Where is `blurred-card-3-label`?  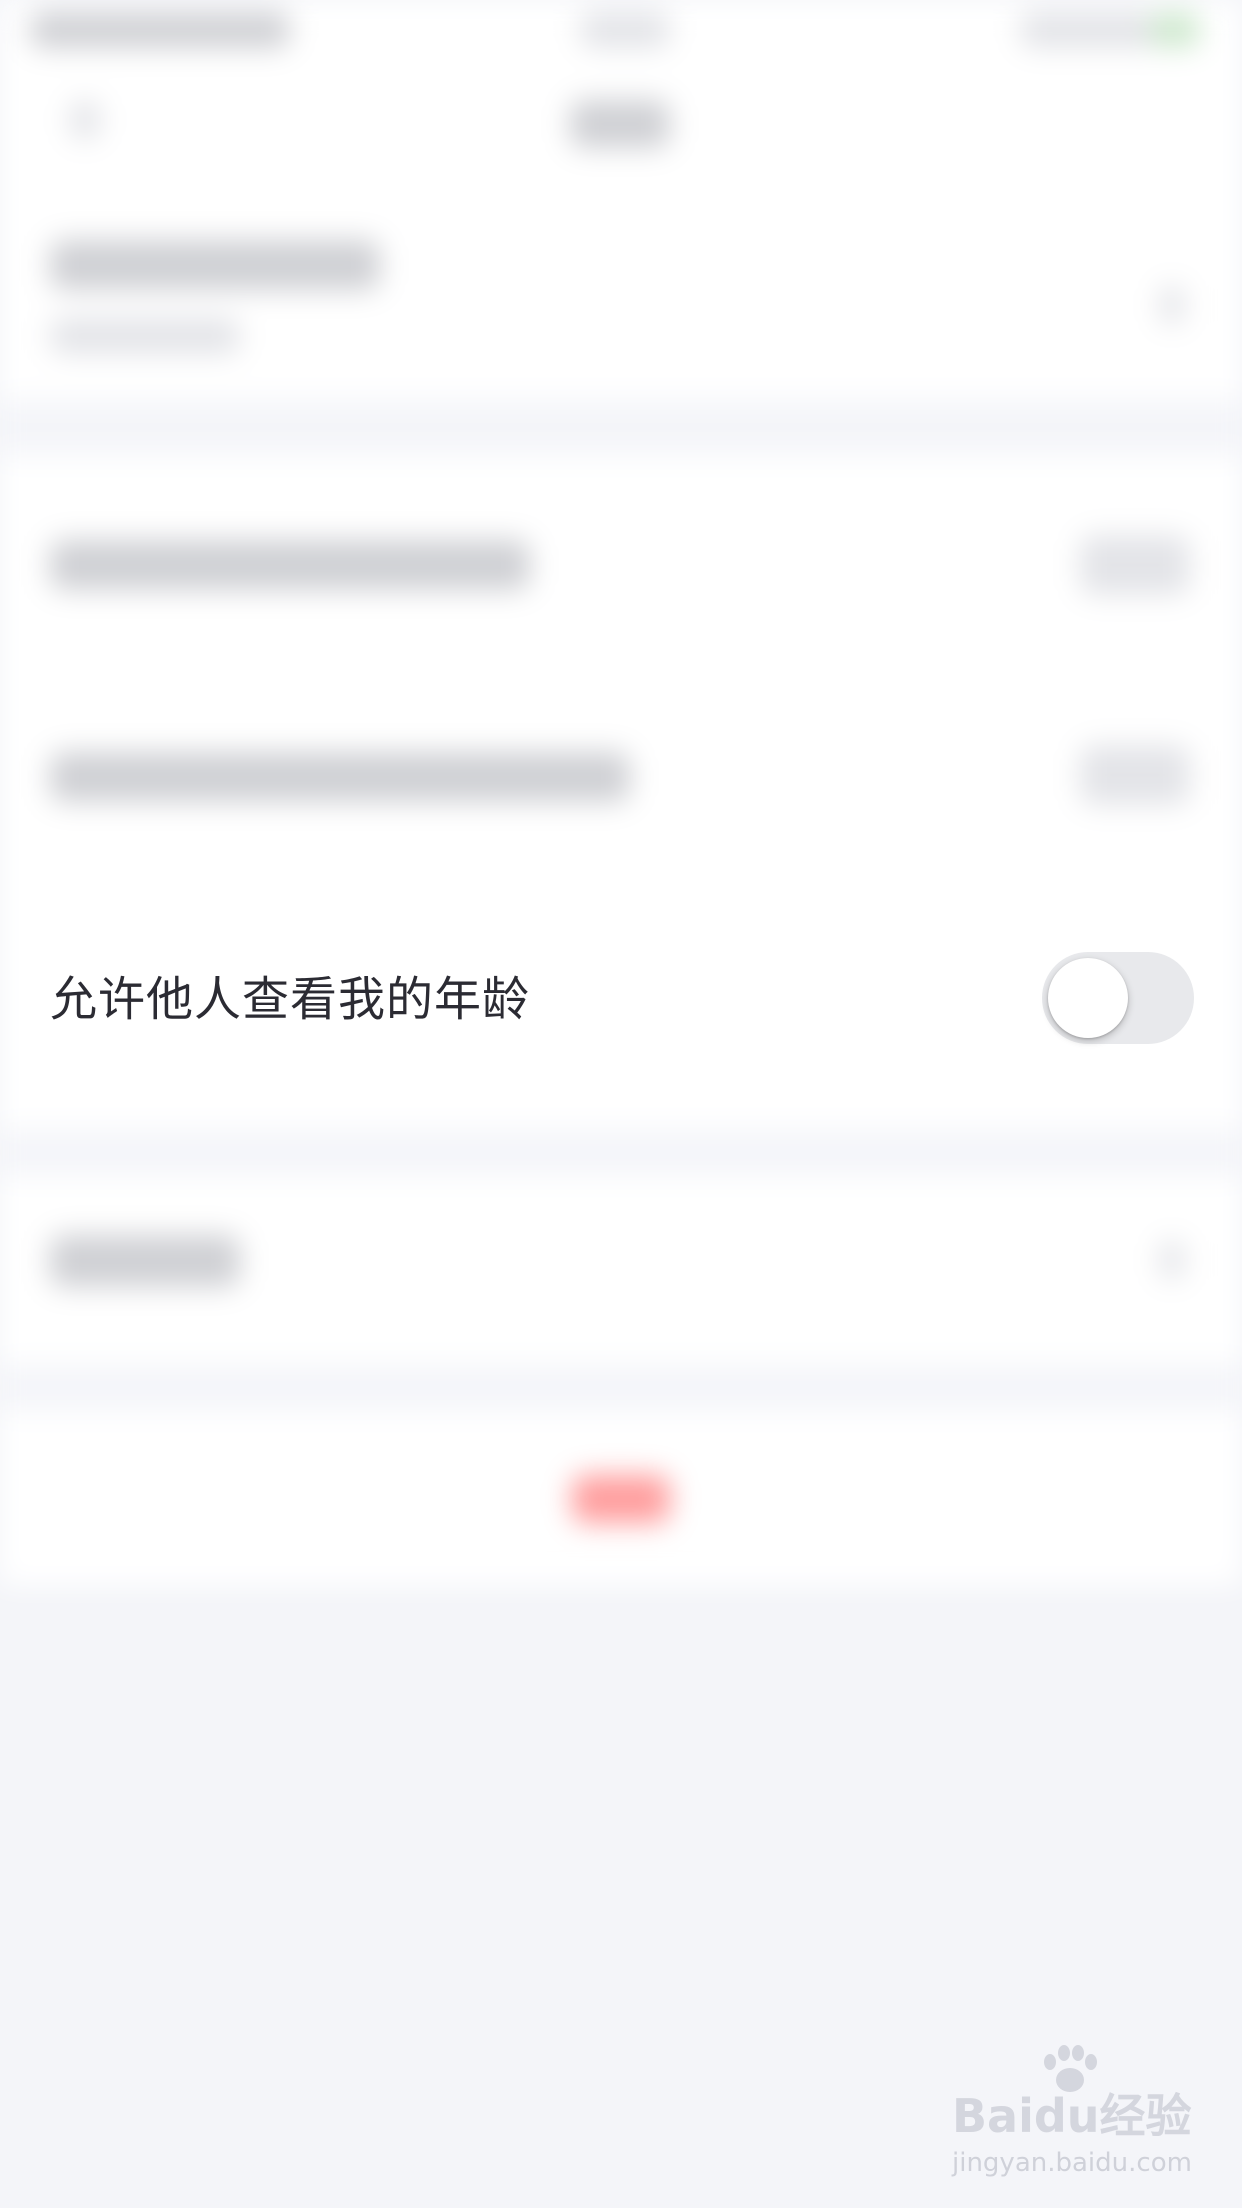 blurred-card-3-label is located at coordinates (145, 1261).